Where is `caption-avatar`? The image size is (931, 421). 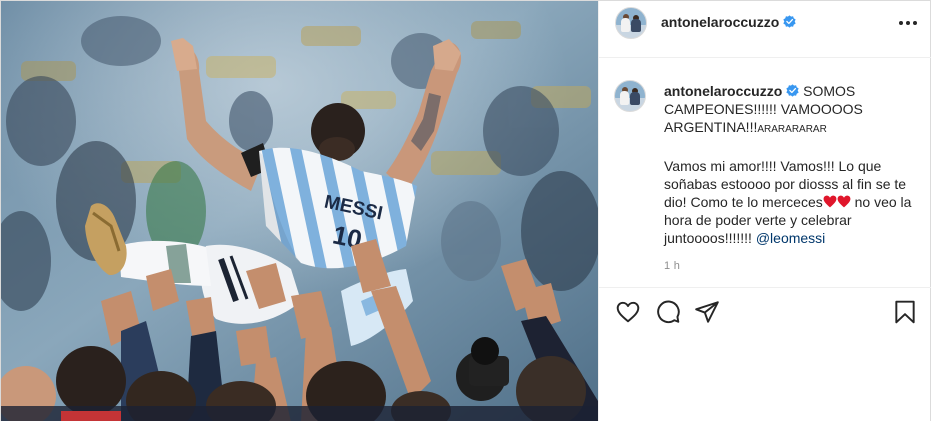
caption-avatar is located at coordinates (630, 96).